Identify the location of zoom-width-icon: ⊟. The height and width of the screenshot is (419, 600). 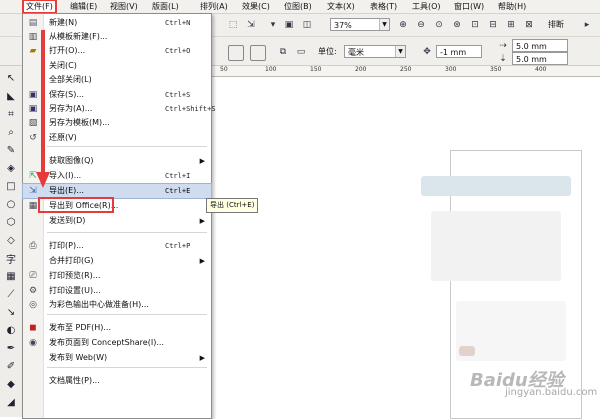
(493, 25).